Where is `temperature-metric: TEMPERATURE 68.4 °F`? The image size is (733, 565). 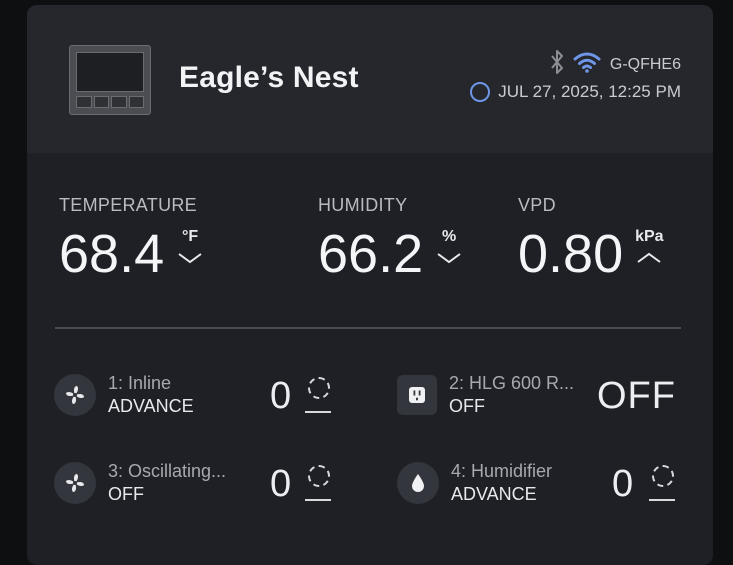
temperature-metric: TEMPERATURE 68.4 °F is located at coordinates (131, 238).